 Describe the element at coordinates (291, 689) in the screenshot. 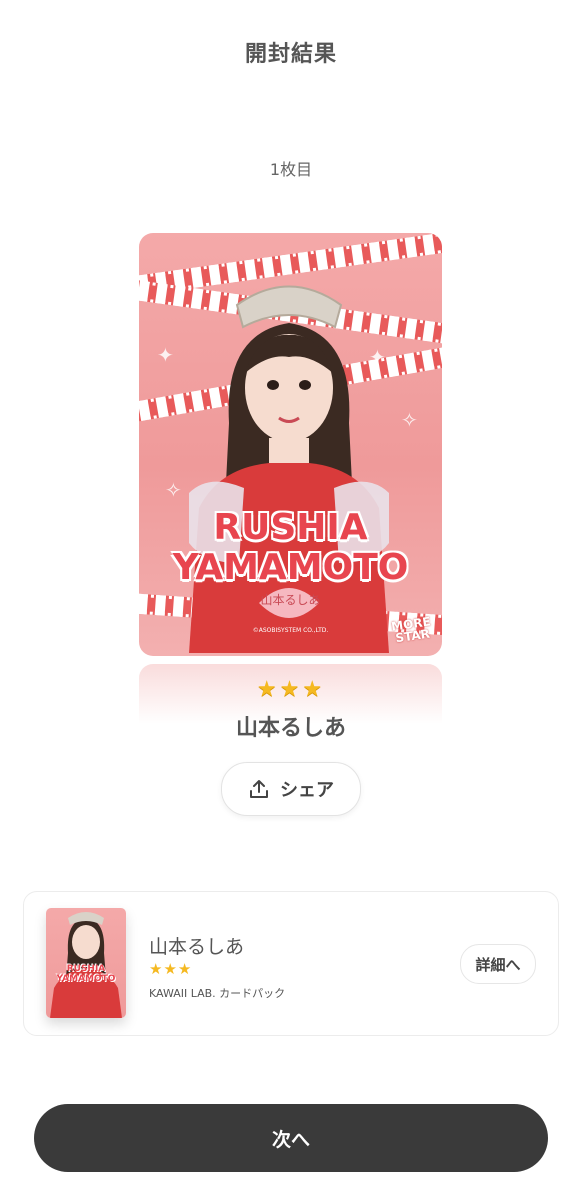

I see `rarity-stars: ★★★` at that location.